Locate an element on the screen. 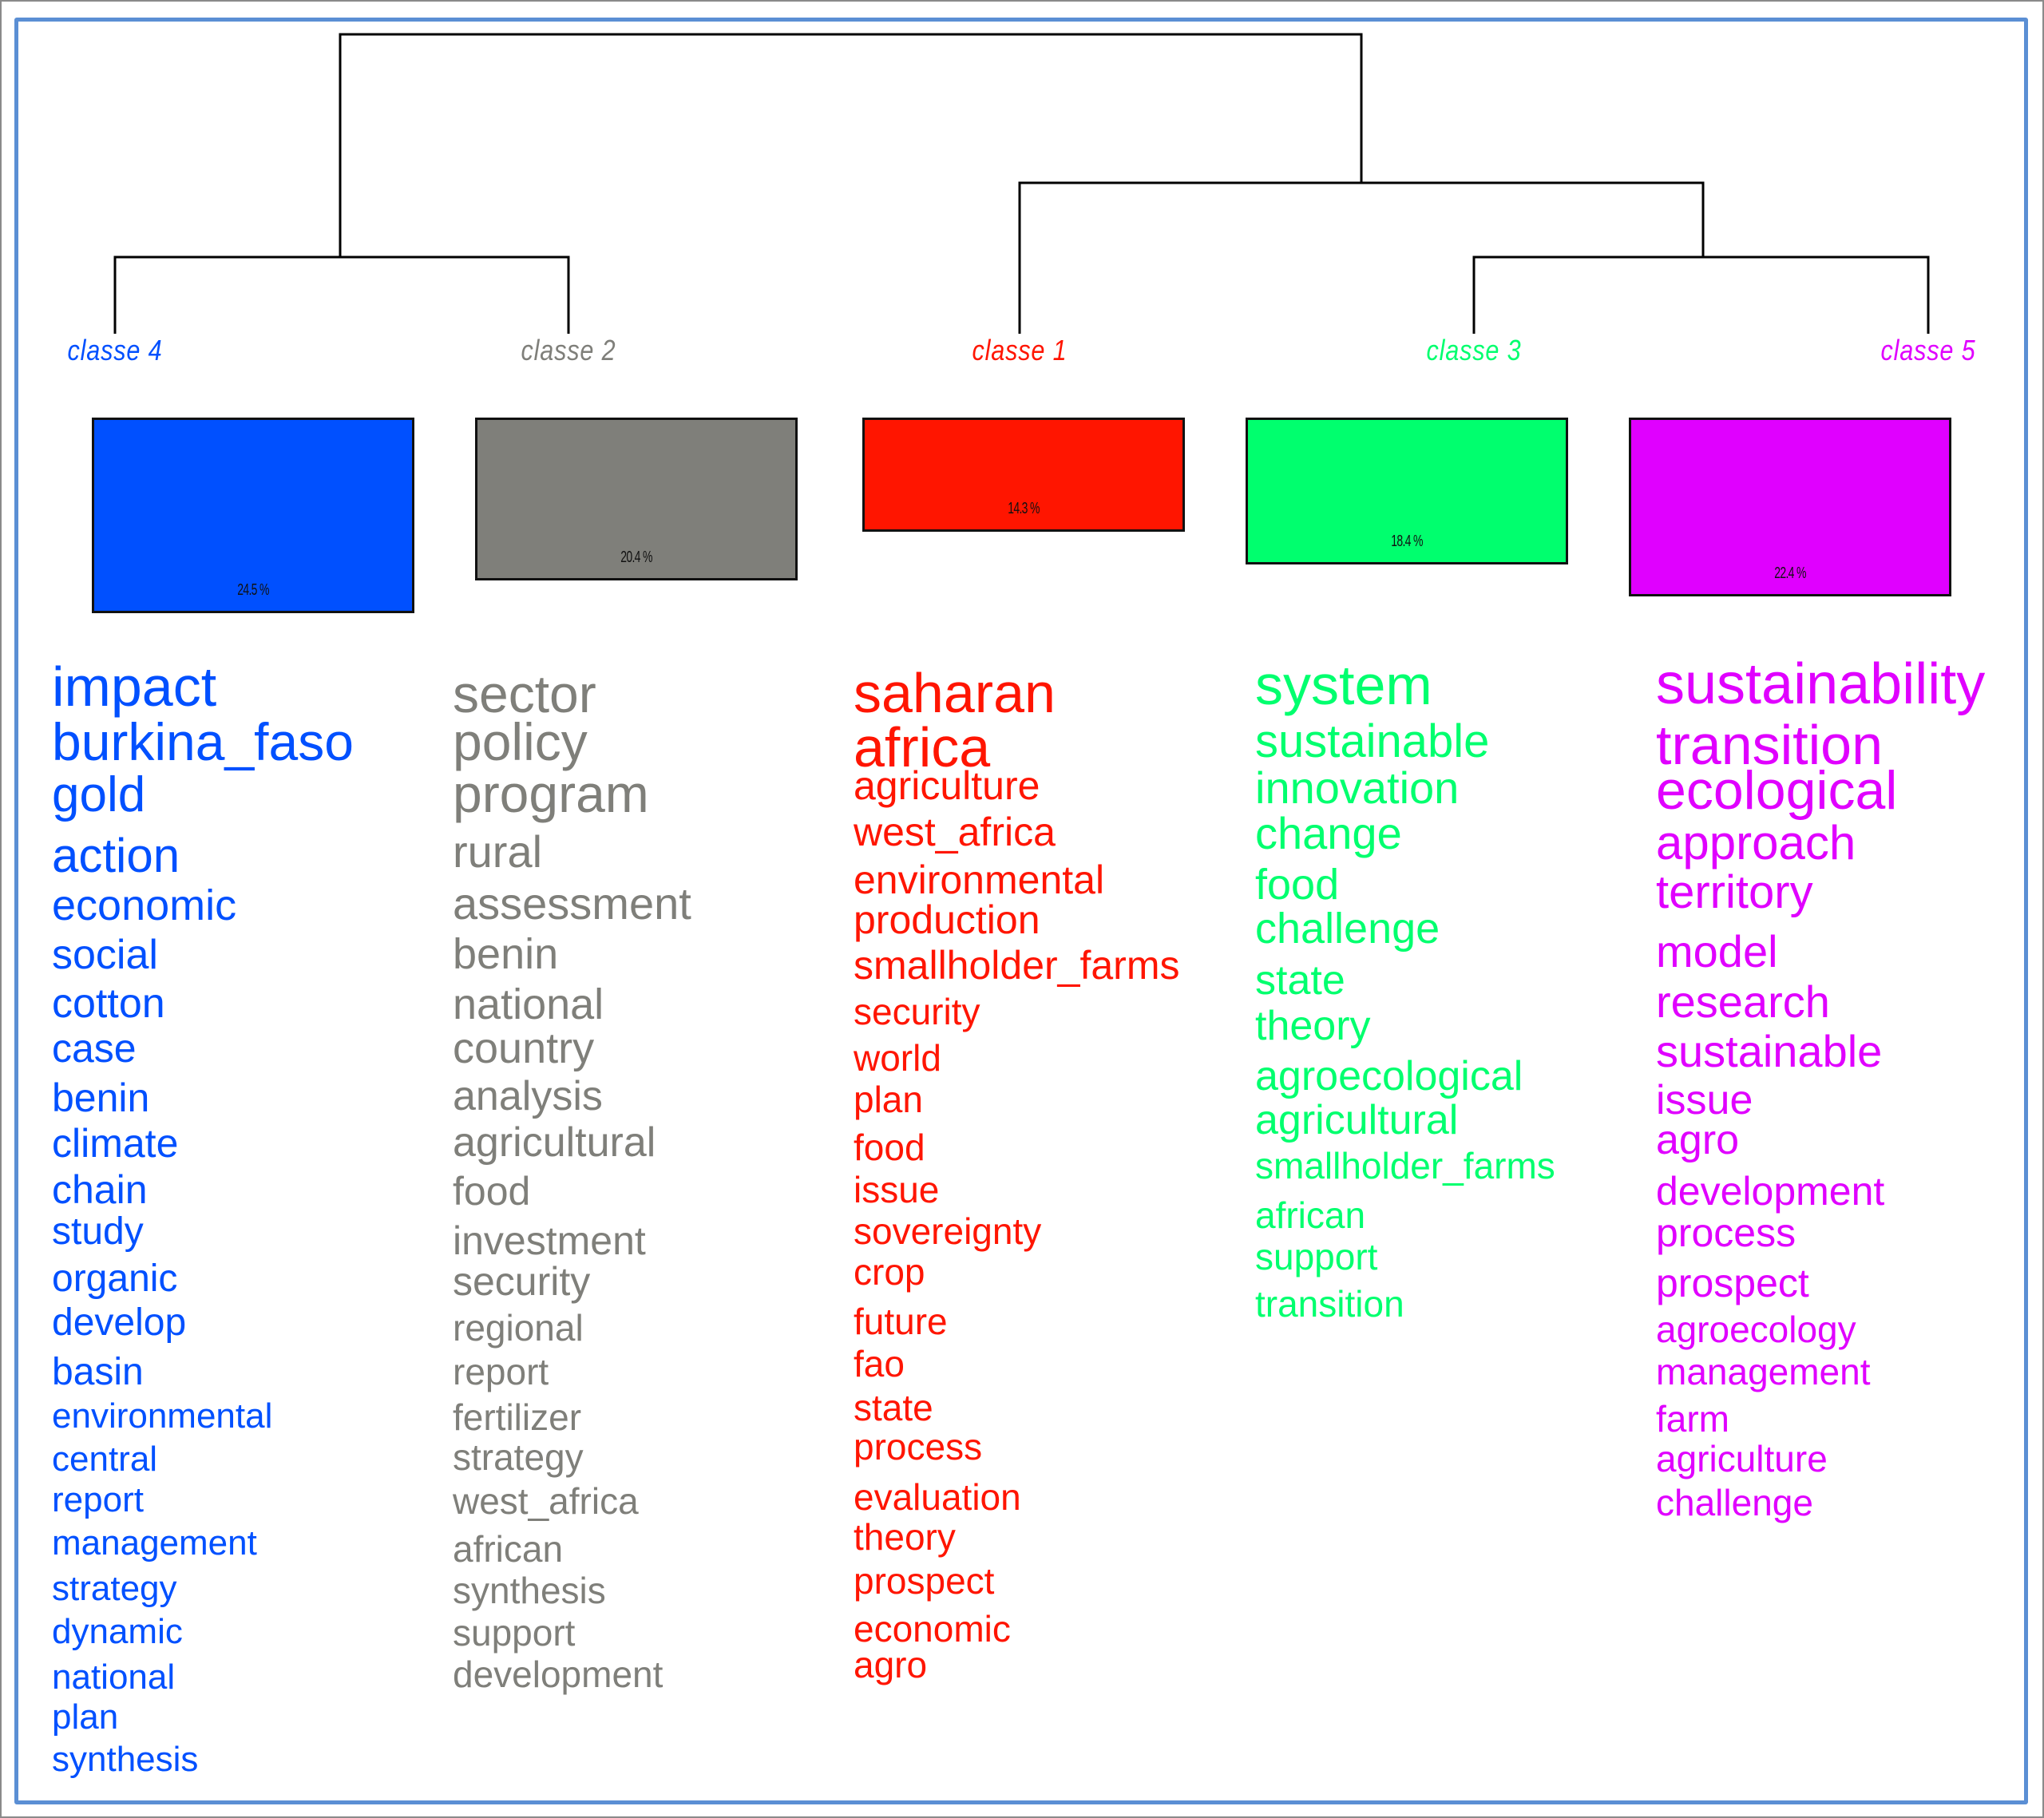  class-word: prospect is located at coordinates (1732, 1283).